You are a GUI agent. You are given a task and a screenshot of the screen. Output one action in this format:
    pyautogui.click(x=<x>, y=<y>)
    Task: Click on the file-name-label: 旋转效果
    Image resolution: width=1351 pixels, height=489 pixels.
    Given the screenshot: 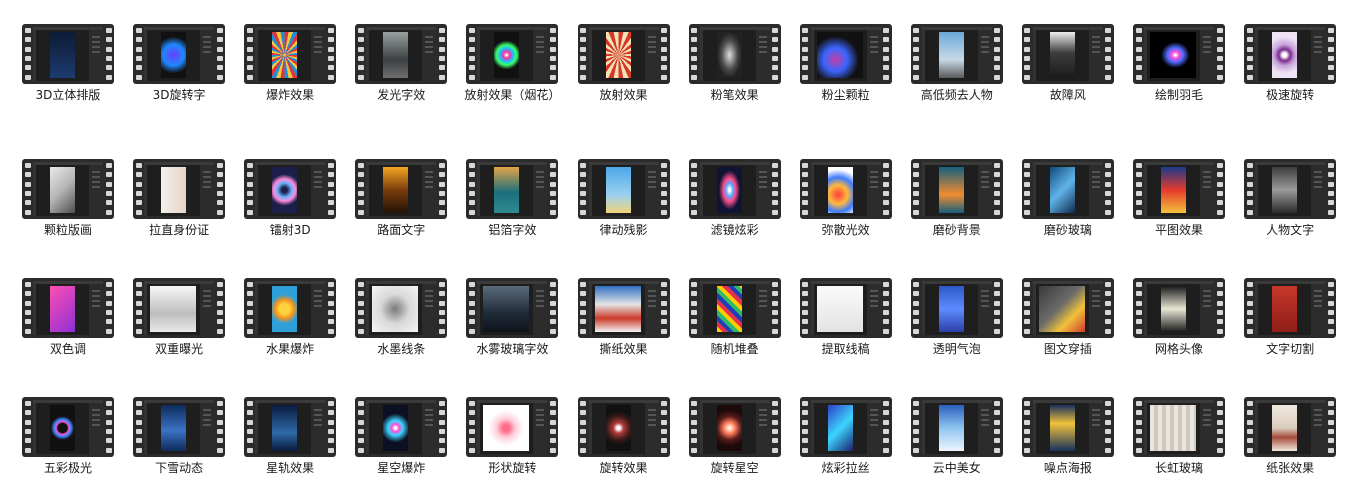 What is the action you would take?
    pyautogui.click(x=623, y=468)
    